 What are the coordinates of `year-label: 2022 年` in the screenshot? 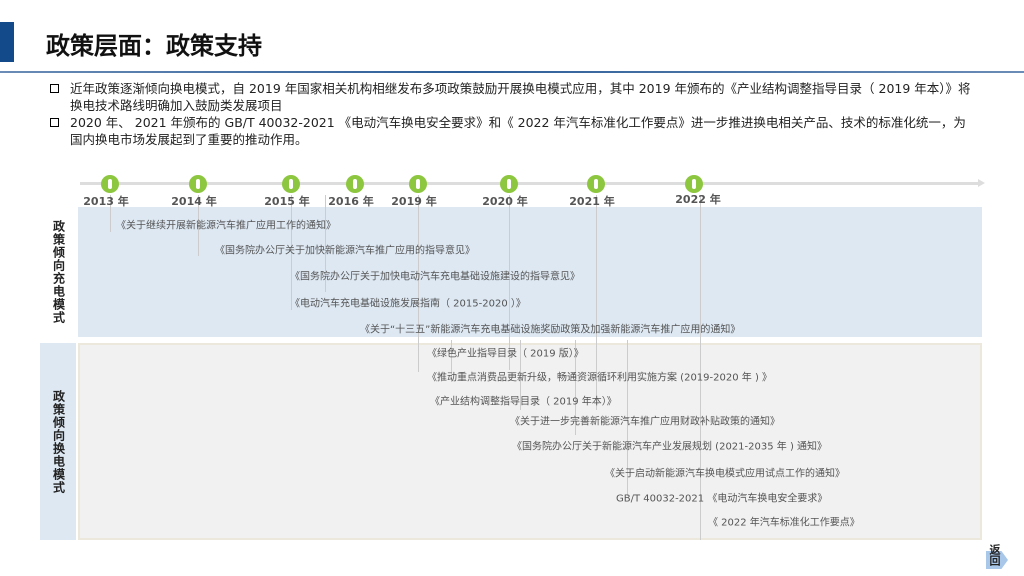 It's located at (698, 199).